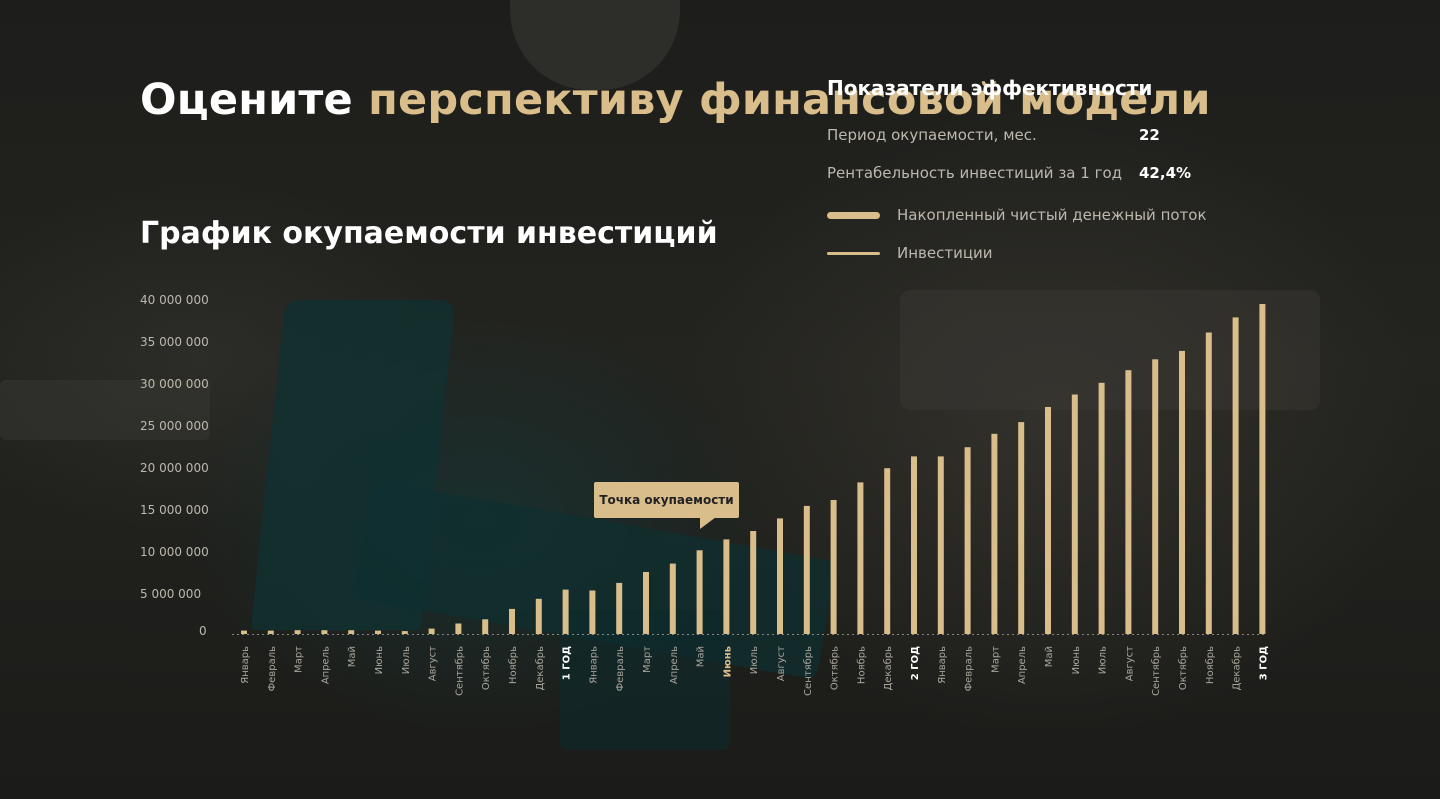 The width and height of the screenshot is (1440, 799). Describe the element at coordinates (1263, 663) in the screenshot. I see `x-tick-label: 3 ГОД` at that location.